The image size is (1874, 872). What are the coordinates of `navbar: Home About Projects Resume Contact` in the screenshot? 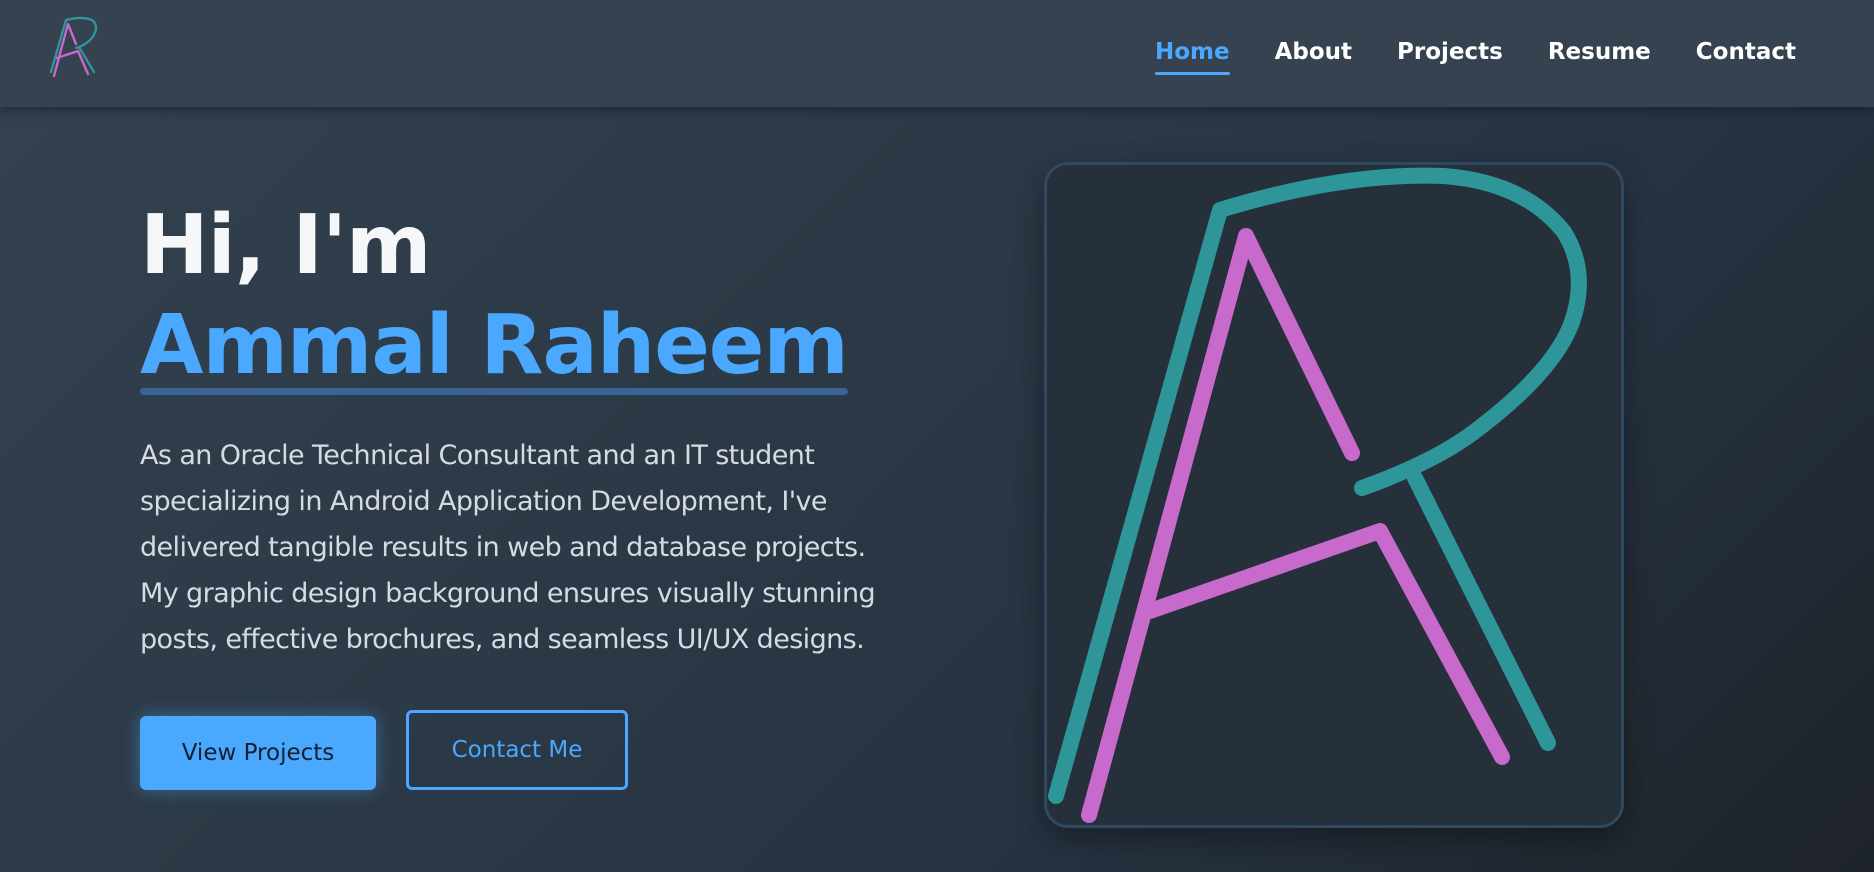 It's located at (937, 53).